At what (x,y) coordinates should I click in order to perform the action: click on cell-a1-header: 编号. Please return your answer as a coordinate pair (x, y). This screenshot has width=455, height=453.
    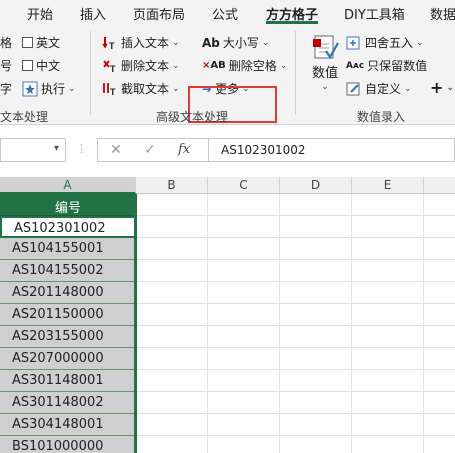
    Looking at the image, I should click on (68, 205).